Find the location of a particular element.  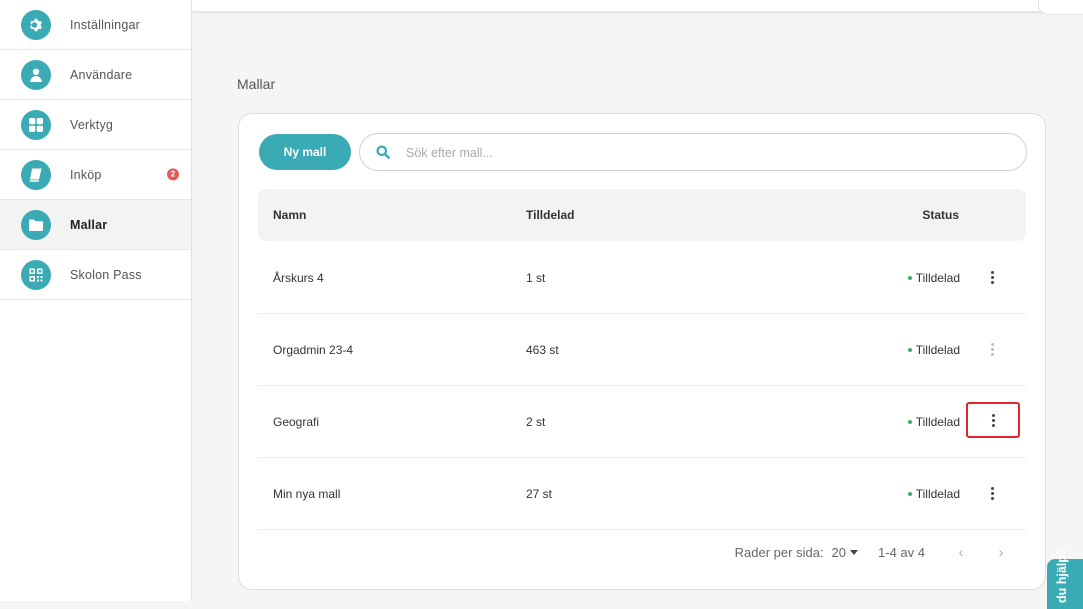

search-box is located at coordinates (693, 152).